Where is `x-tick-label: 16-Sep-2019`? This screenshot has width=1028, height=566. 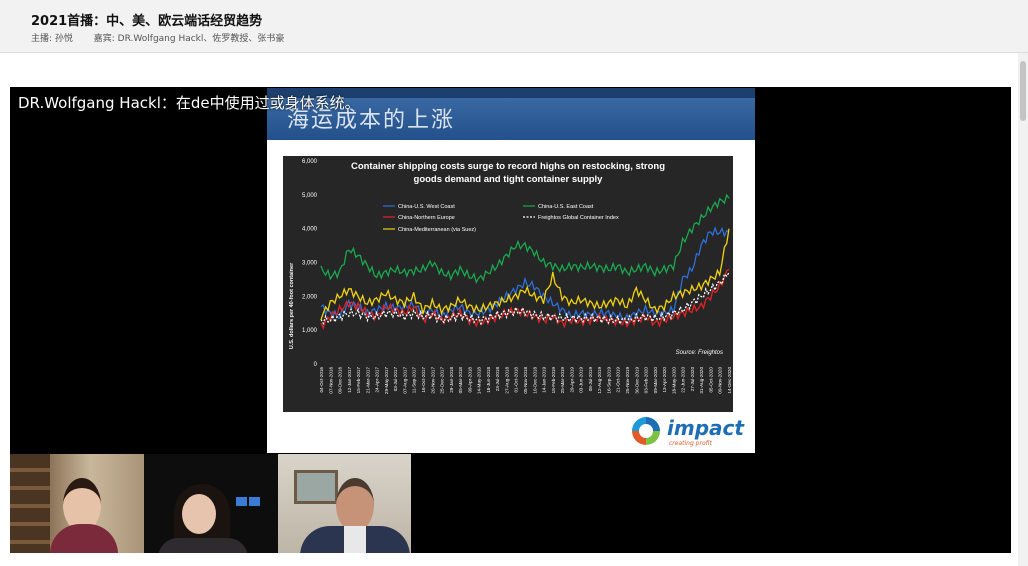 x-tick-label: 16-Sep-2019 is located at coordinates (608, 380).